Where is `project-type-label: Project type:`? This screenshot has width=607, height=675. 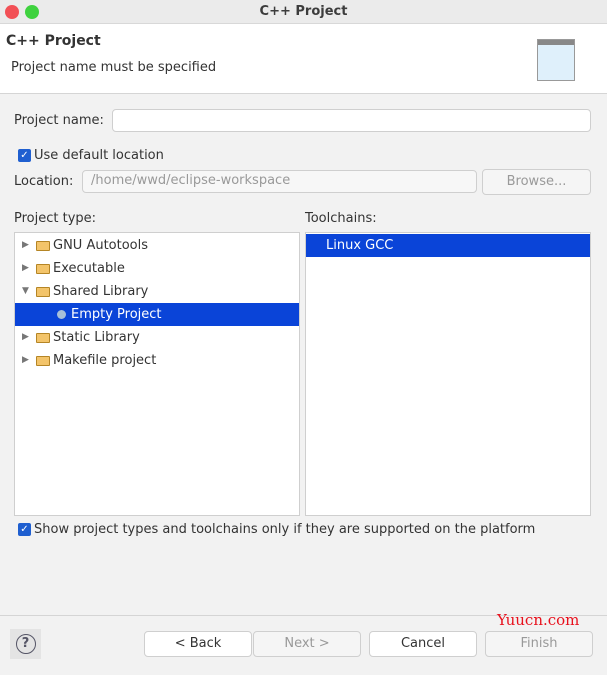 project-type-label: Project type: is located at coordinates (55, 218).